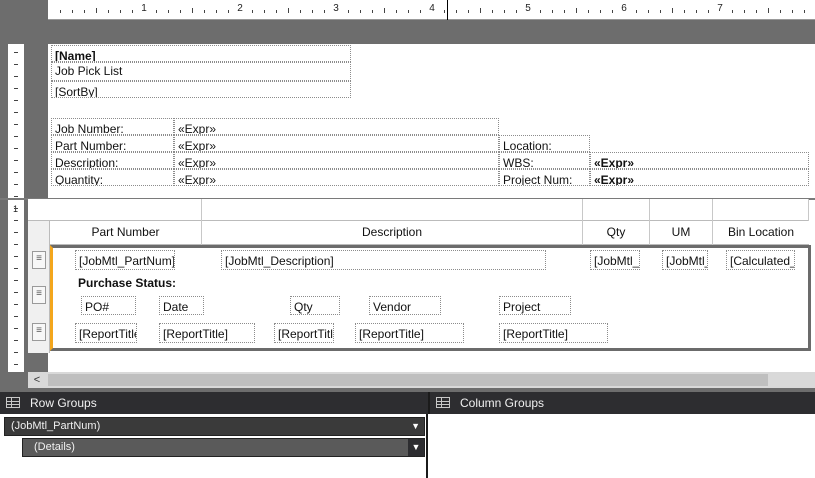 The image size is (815, 478). Describe the element at coordinates (106, 333) in the screenshot. I see `po-number-value: [ReportTitle]` at that location.